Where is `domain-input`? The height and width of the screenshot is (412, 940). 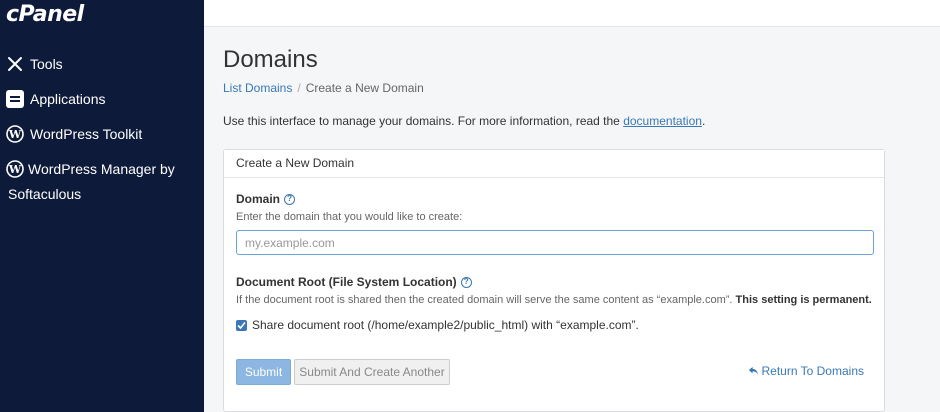 domain-input is located at coordinates (555, 242).